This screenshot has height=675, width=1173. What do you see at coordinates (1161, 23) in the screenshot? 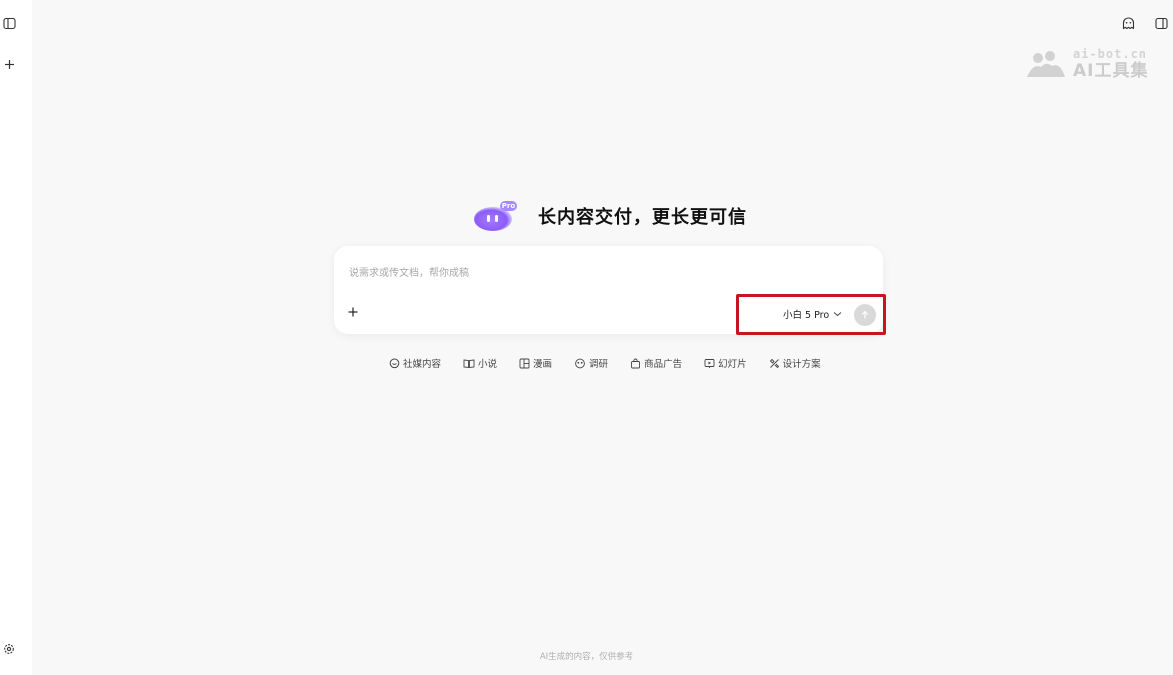
I see `panel-toggle-icon` at bounding box center [1161, 23].